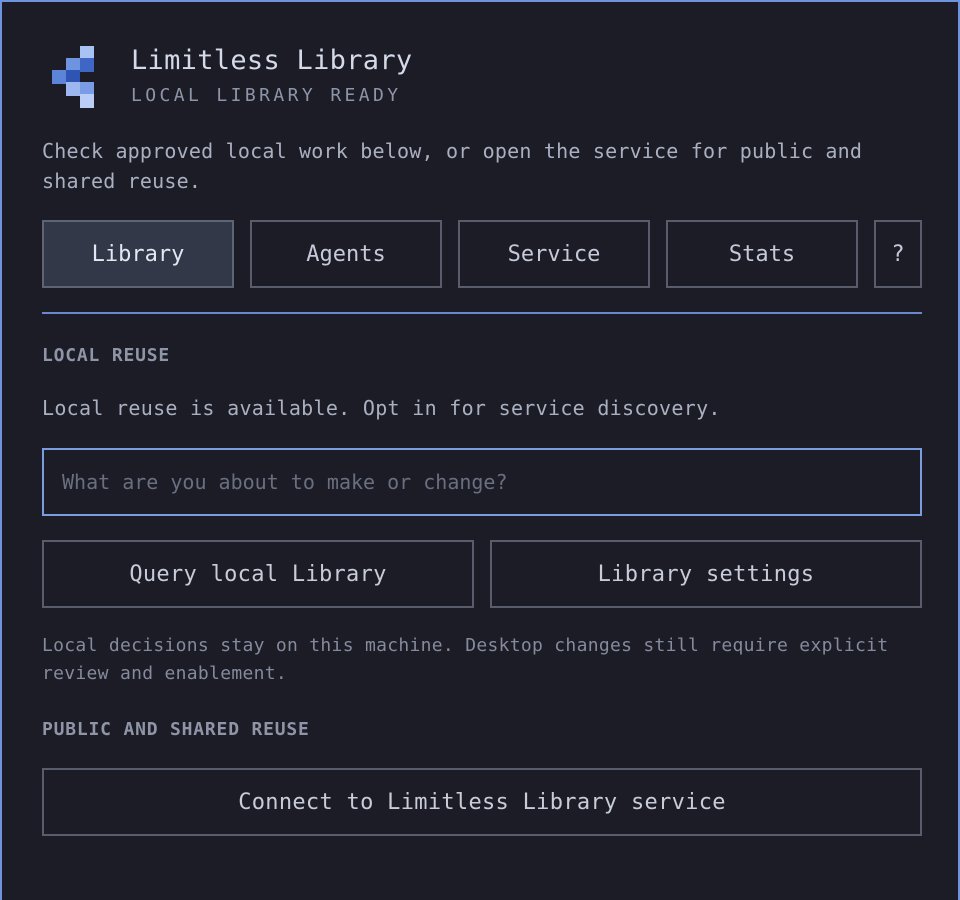 This screenshot has width=960, height=900. I want to click on public-reuse-heading: PUBLIC AND SHARED REUSE, so click(176, 729).